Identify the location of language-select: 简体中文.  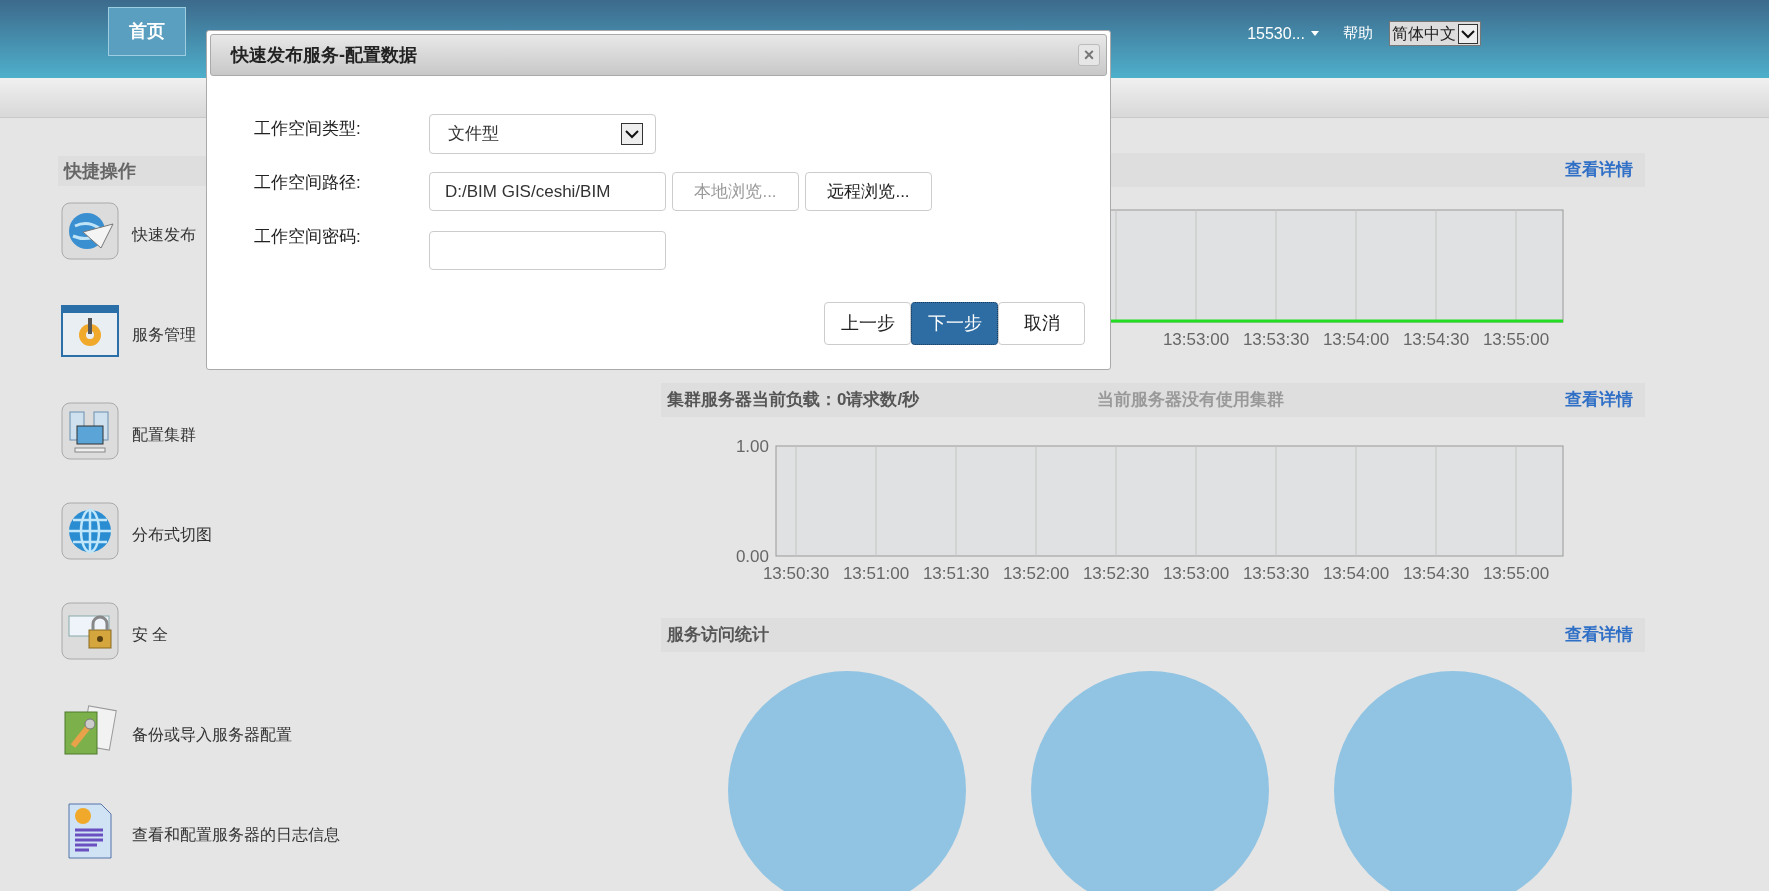
(1435, 33).